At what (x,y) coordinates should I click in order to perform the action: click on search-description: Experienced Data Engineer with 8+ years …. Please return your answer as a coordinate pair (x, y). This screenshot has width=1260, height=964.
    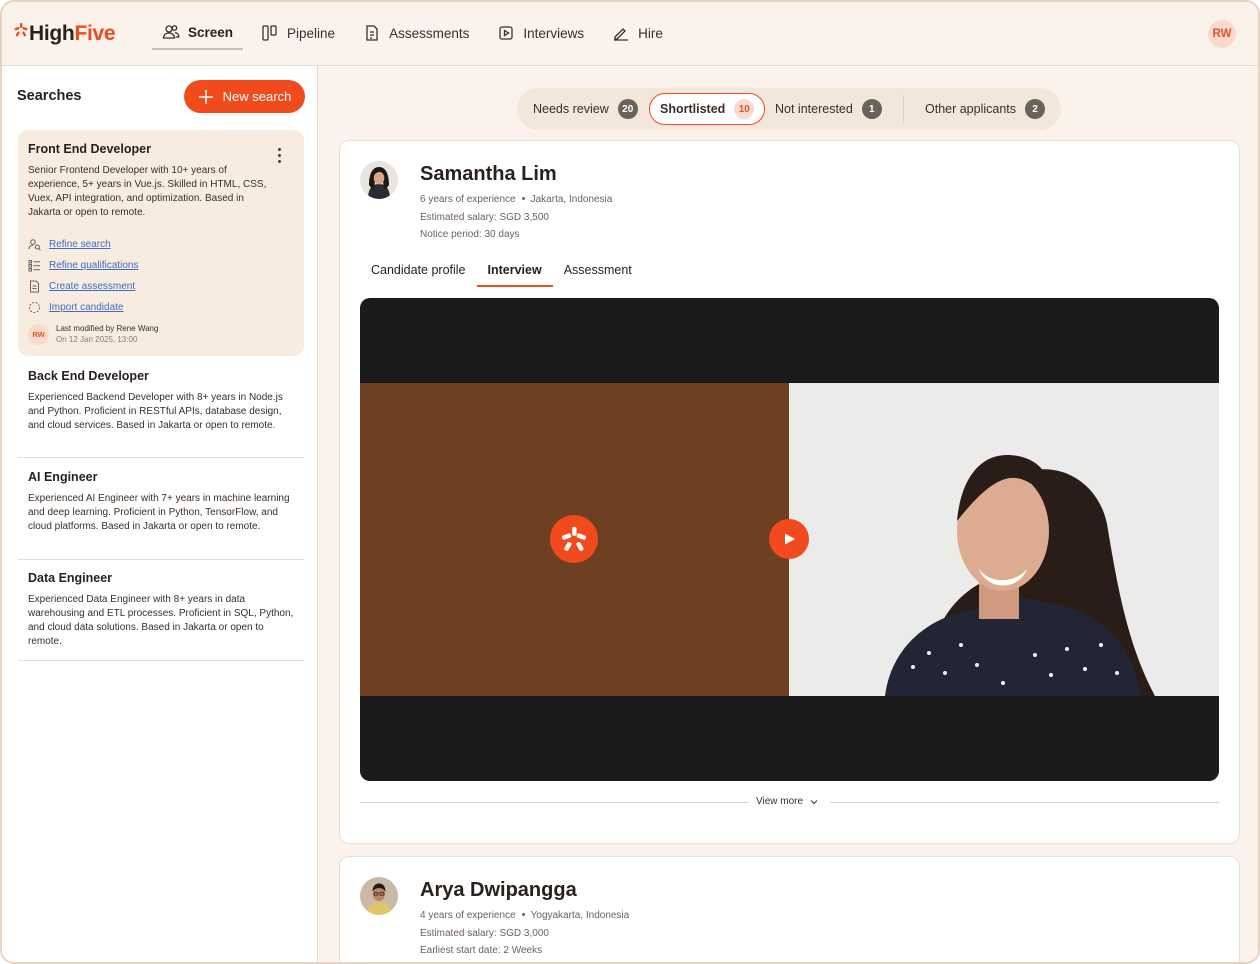
    Looking at the image, I should click on (161, 620).